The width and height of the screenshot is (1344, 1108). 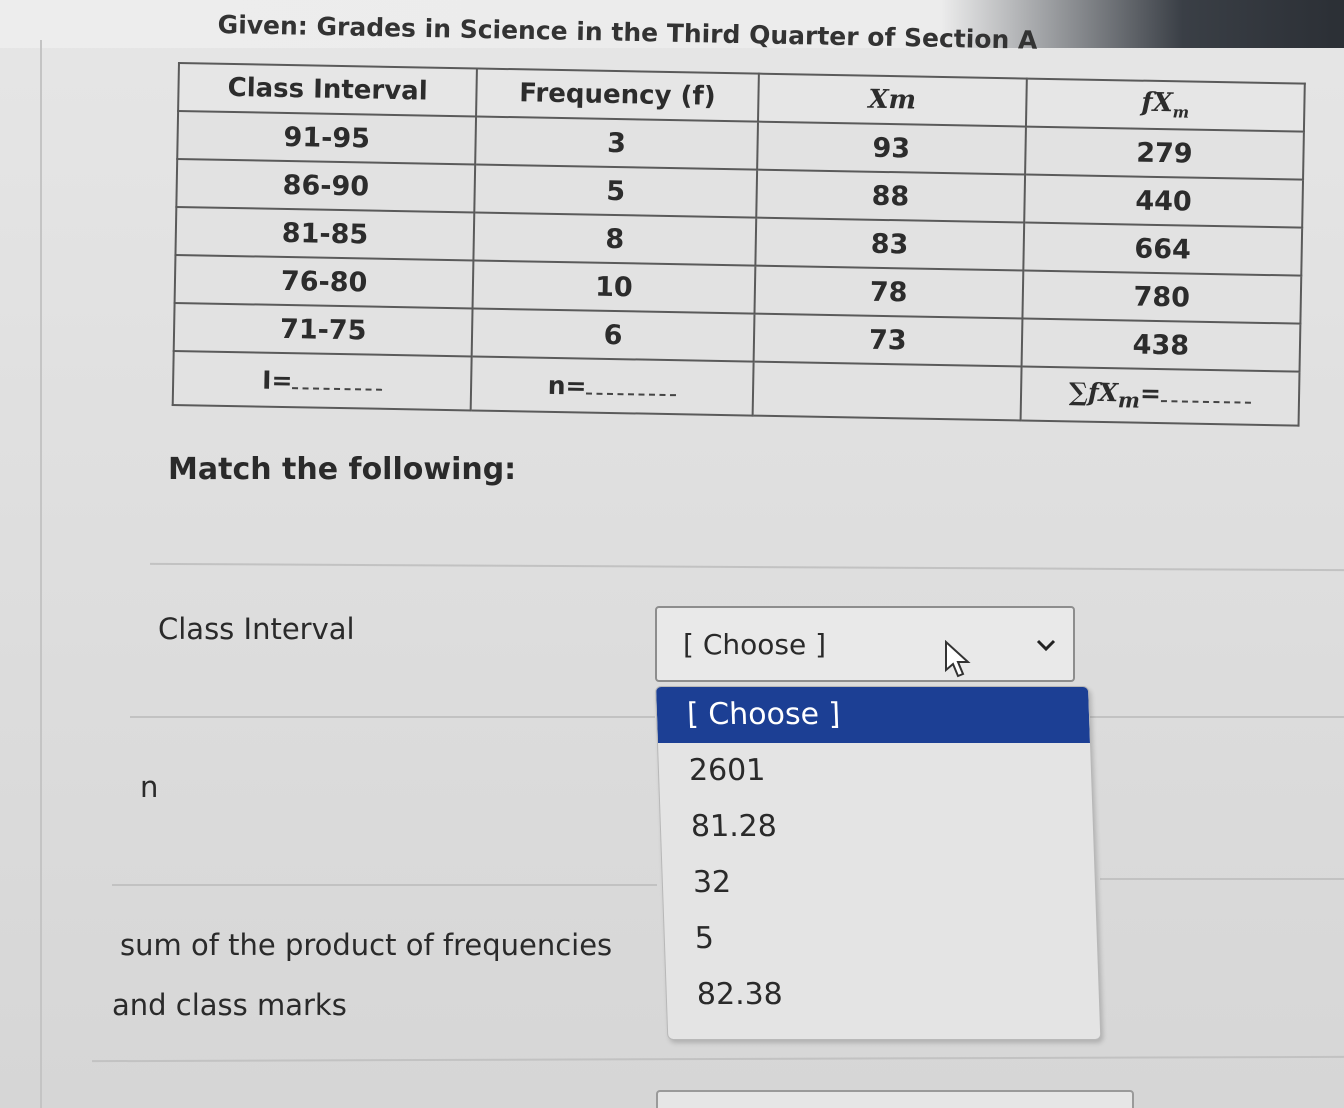 I want to click on cell-frequency: 10, so click(x=614, y=287).